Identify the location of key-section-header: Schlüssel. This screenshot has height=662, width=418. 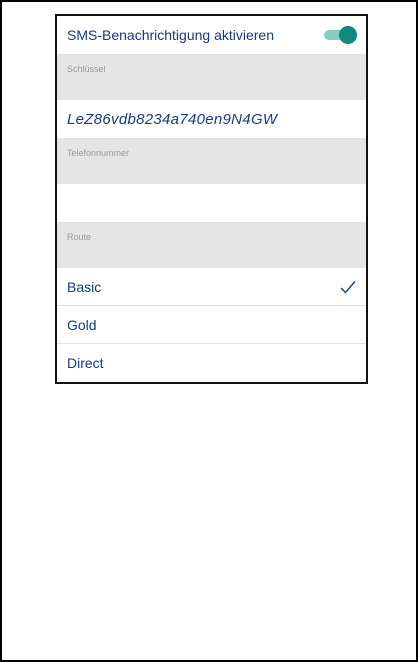
(211, 77).